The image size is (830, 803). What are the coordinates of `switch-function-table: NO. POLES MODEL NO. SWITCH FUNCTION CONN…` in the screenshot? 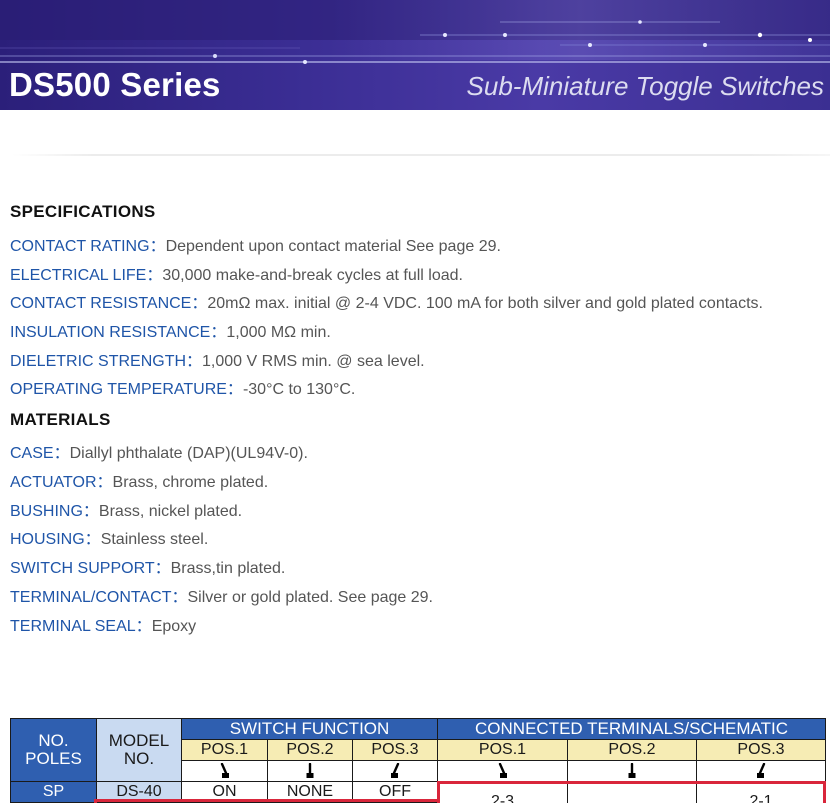 It's located at (418, 760).